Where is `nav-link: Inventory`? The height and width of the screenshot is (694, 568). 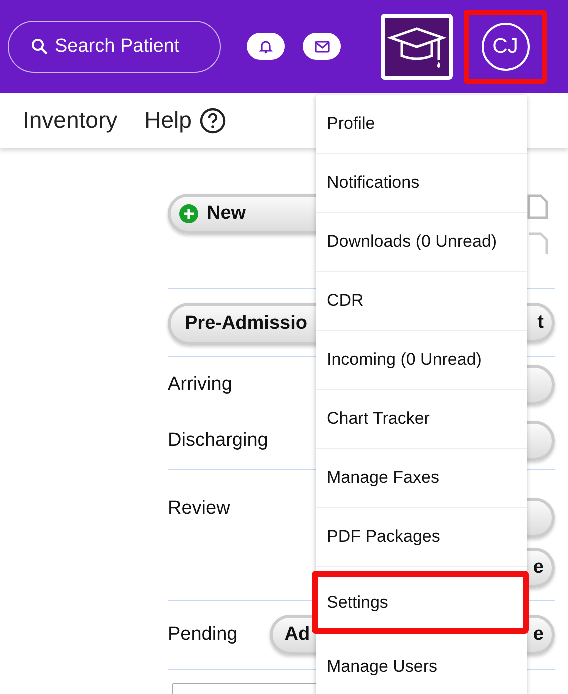 nav-link: Inventory is located at coordinates (70, 120).